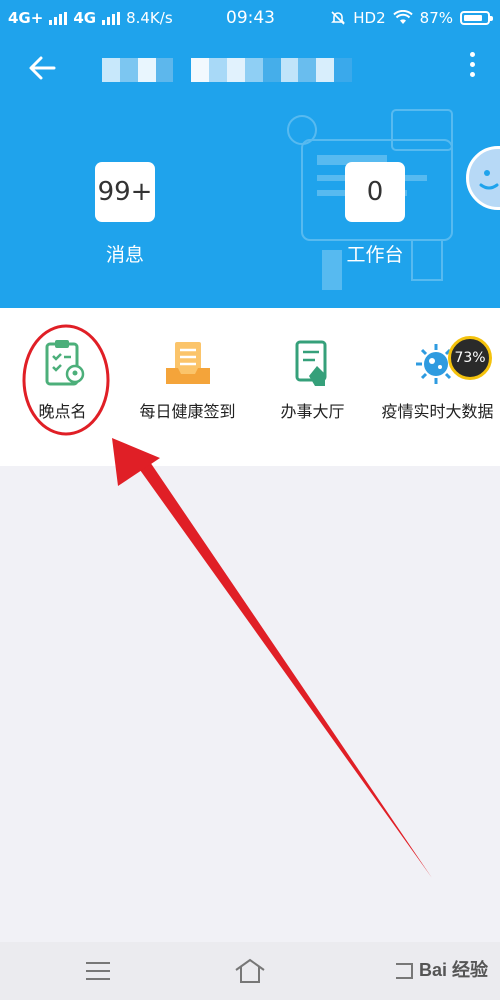 This screenshot has width=500, height=1000. I want to click on home-icon, so click(250, 971).